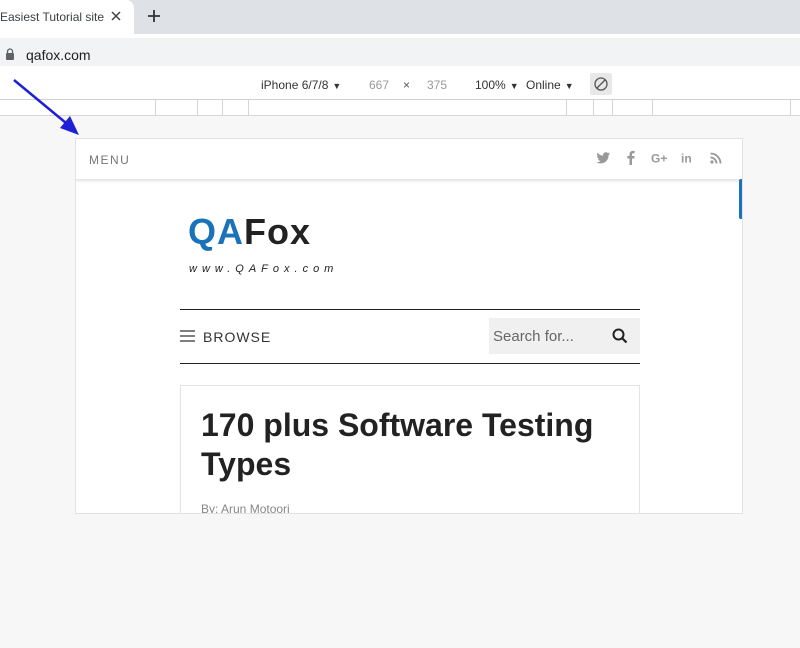 The image size is (800, 648). Describe the element at coordinates (409, 159) in the screenshot. I see `site-top-bar: MENU G+ in` at that location.